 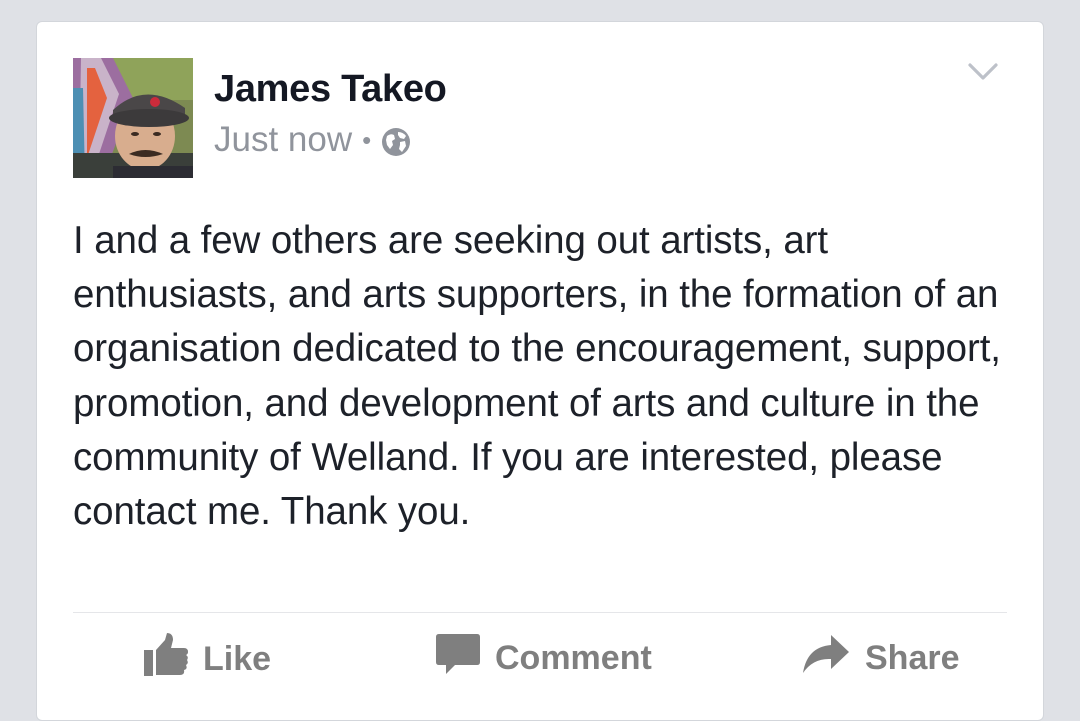 I want to click on author-avatar, so click(x=133, y=118).